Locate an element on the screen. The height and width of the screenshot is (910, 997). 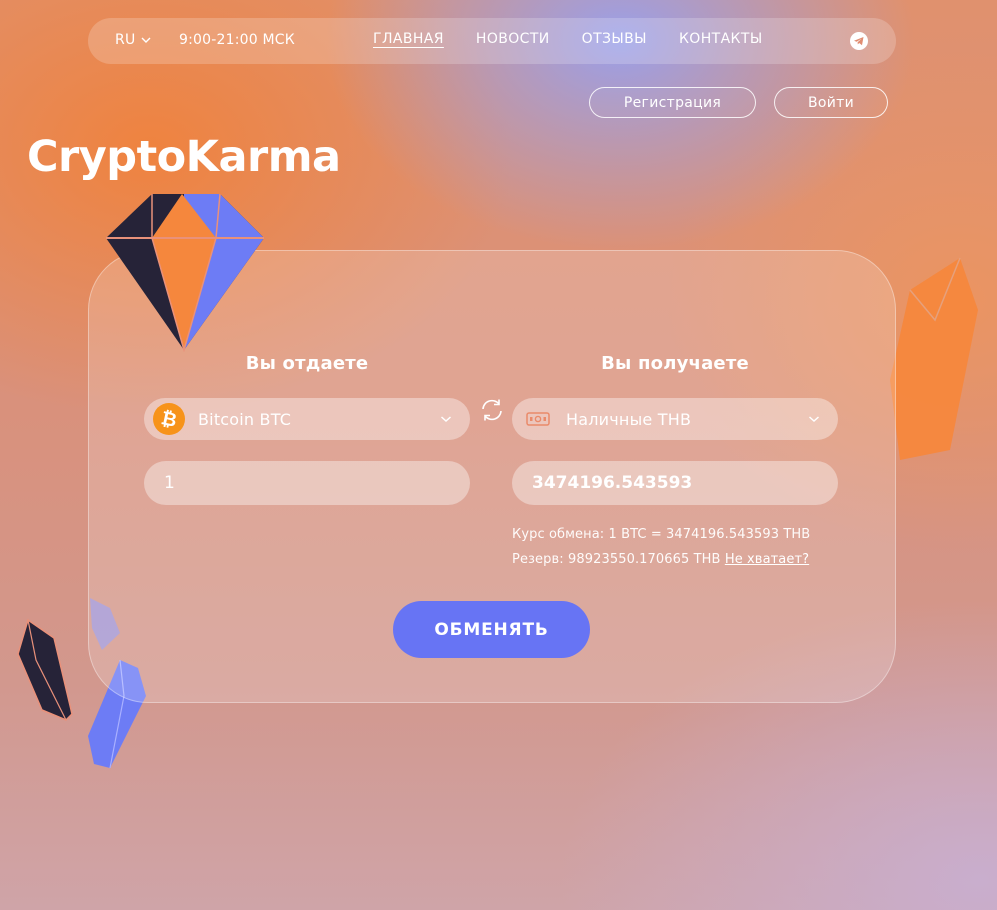
reserve-info: Резерв: 98923550.170665 THB Не хватает? is located at coordinates (660, 559).